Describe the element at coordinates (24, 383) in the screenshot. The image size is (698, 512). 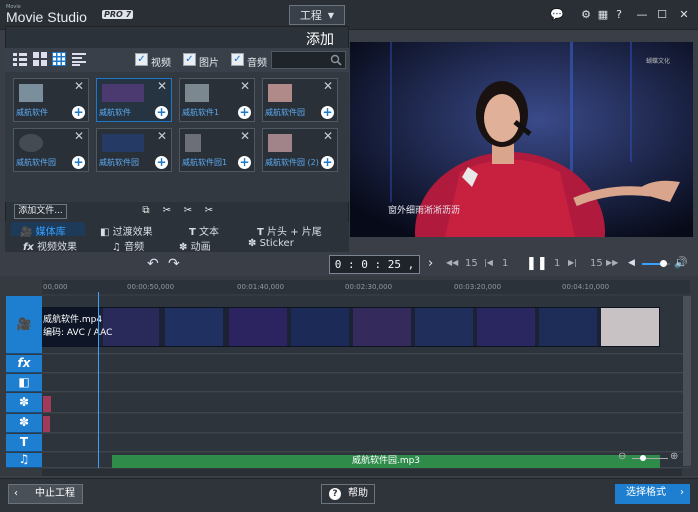
I see `transition-track-icon: ◧` at that location.